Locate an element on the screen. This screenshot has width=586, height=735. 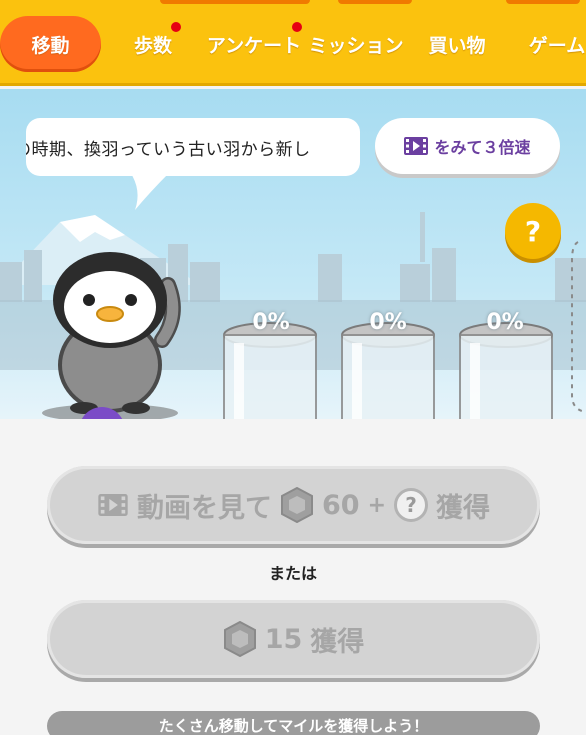
video-reward-label: 動画を見て is located at coordinates (204, 508).